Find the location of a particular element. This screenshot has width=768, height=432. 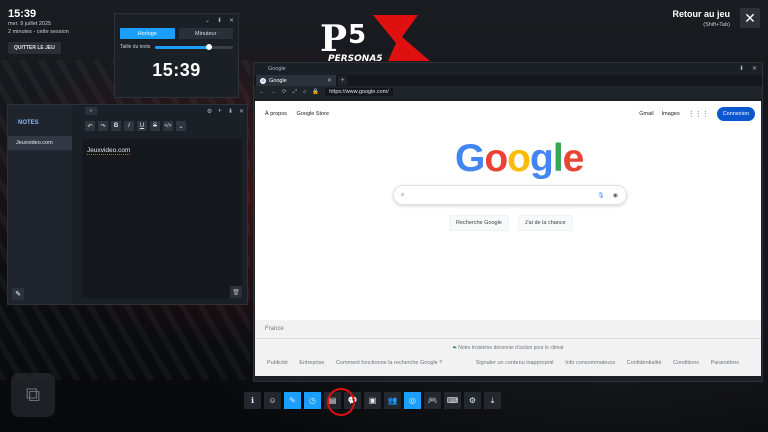

link-gmail: Gmail is located at coordinates (646, 114).